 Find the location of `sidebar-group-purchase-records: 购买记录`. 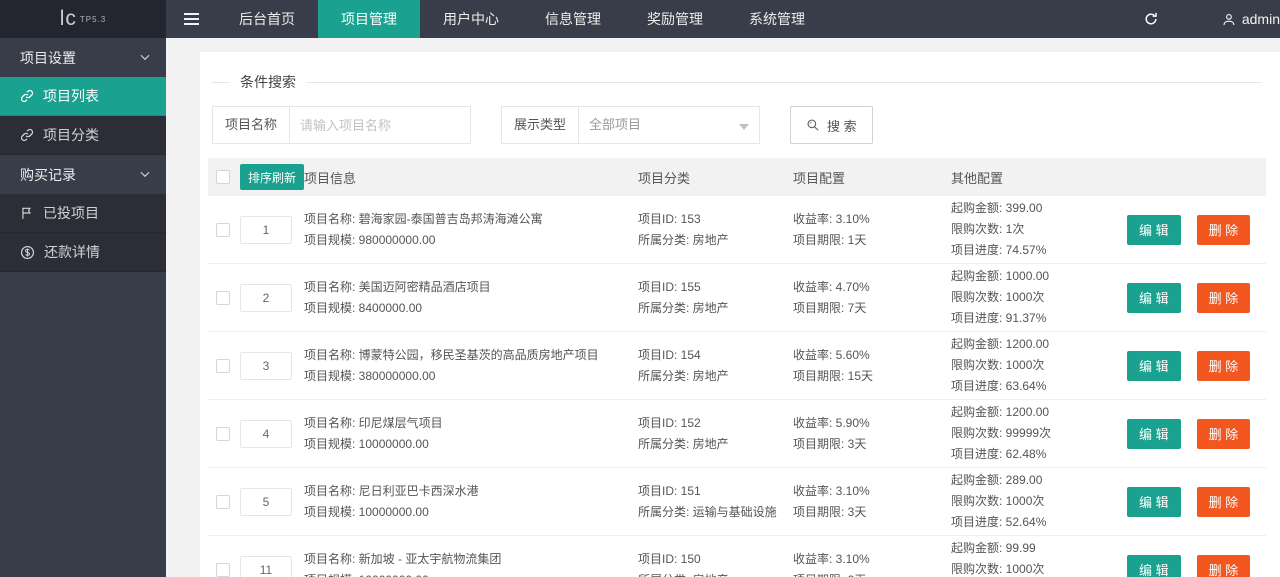

sidebar-group-purchase-records: 购买记录 is located at coordinates (83, 174).